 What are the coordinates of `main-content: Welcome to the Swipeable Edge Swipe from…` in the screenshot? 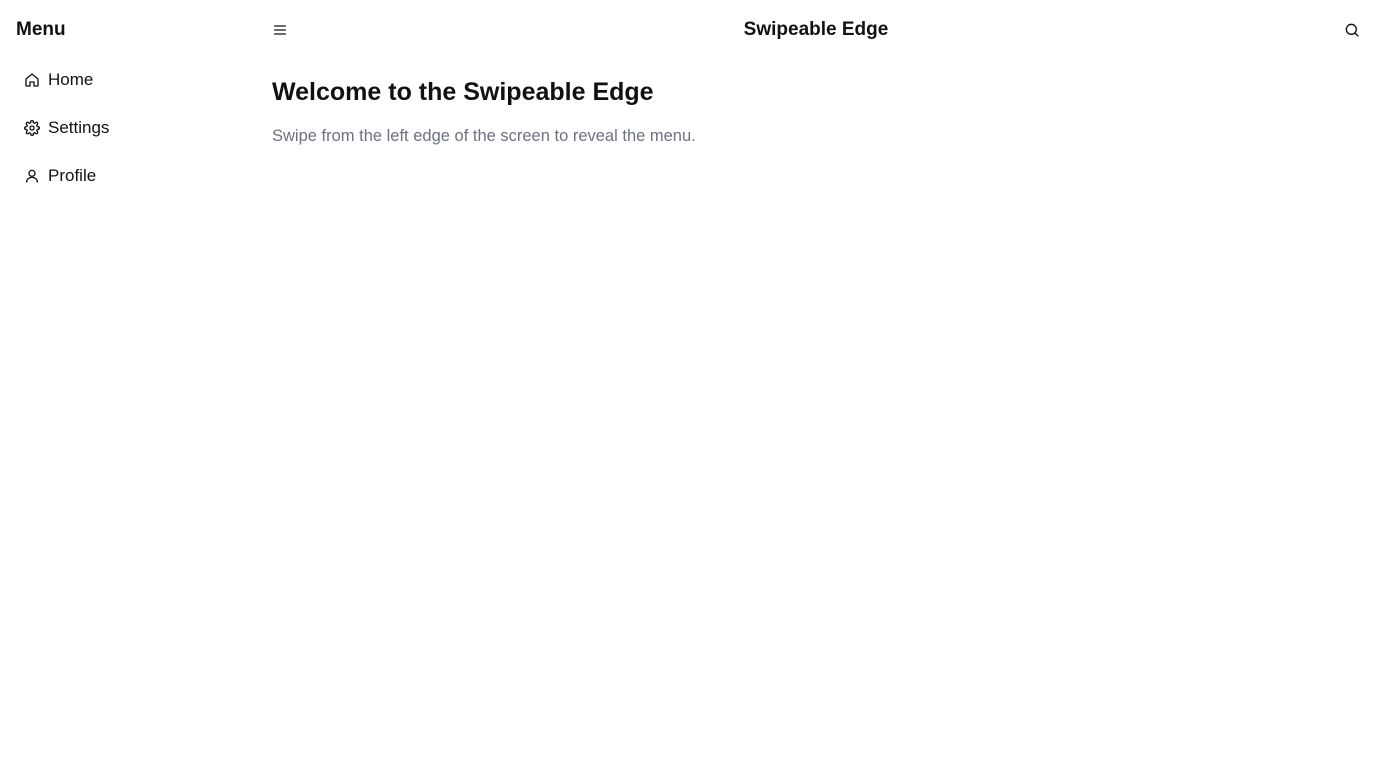 It's located at (812, 111).